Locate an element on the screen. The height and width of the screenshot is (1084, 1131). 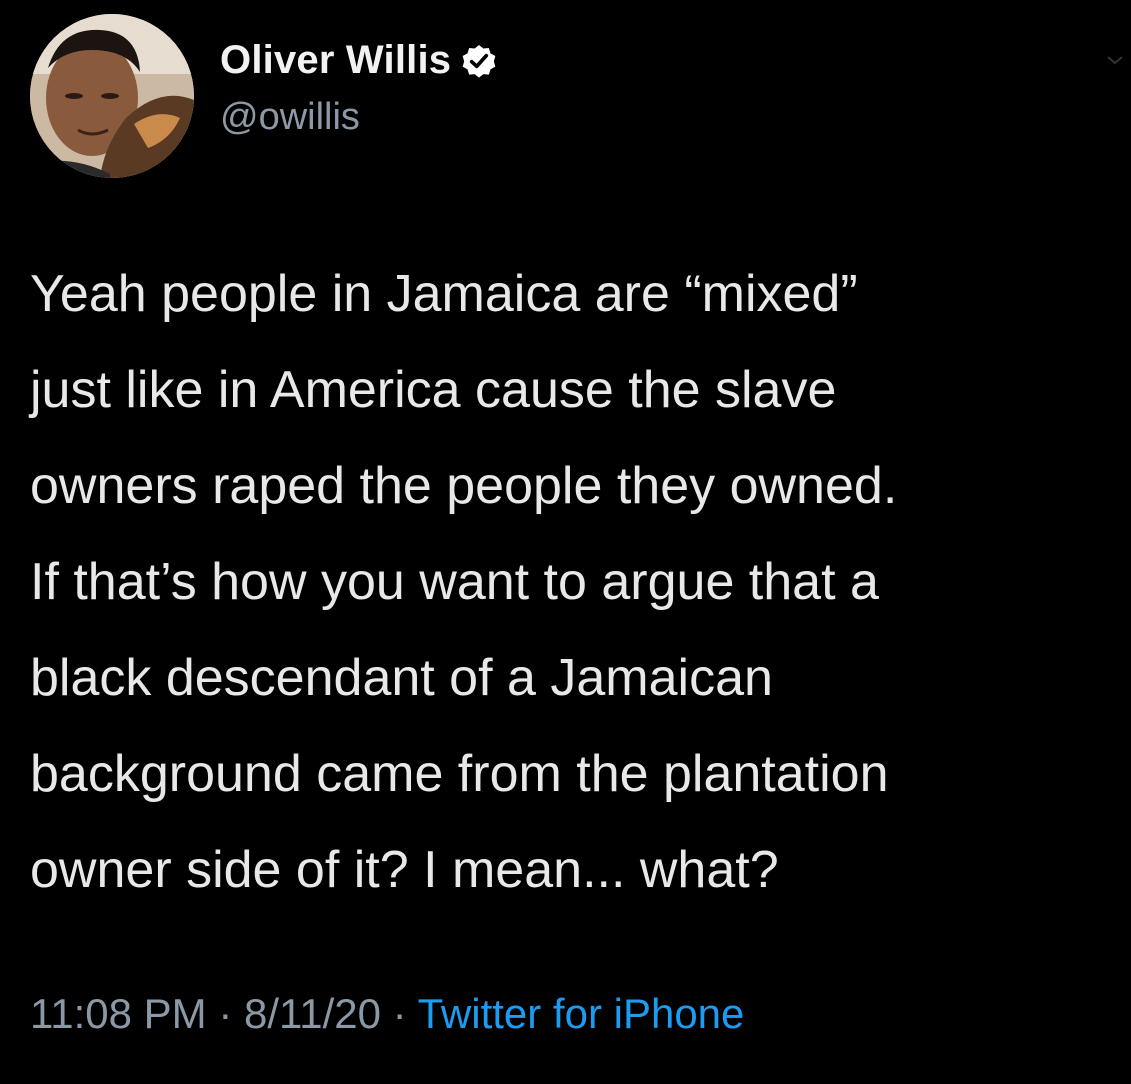
verified-badge-icon is located at coordinates (479, 61).